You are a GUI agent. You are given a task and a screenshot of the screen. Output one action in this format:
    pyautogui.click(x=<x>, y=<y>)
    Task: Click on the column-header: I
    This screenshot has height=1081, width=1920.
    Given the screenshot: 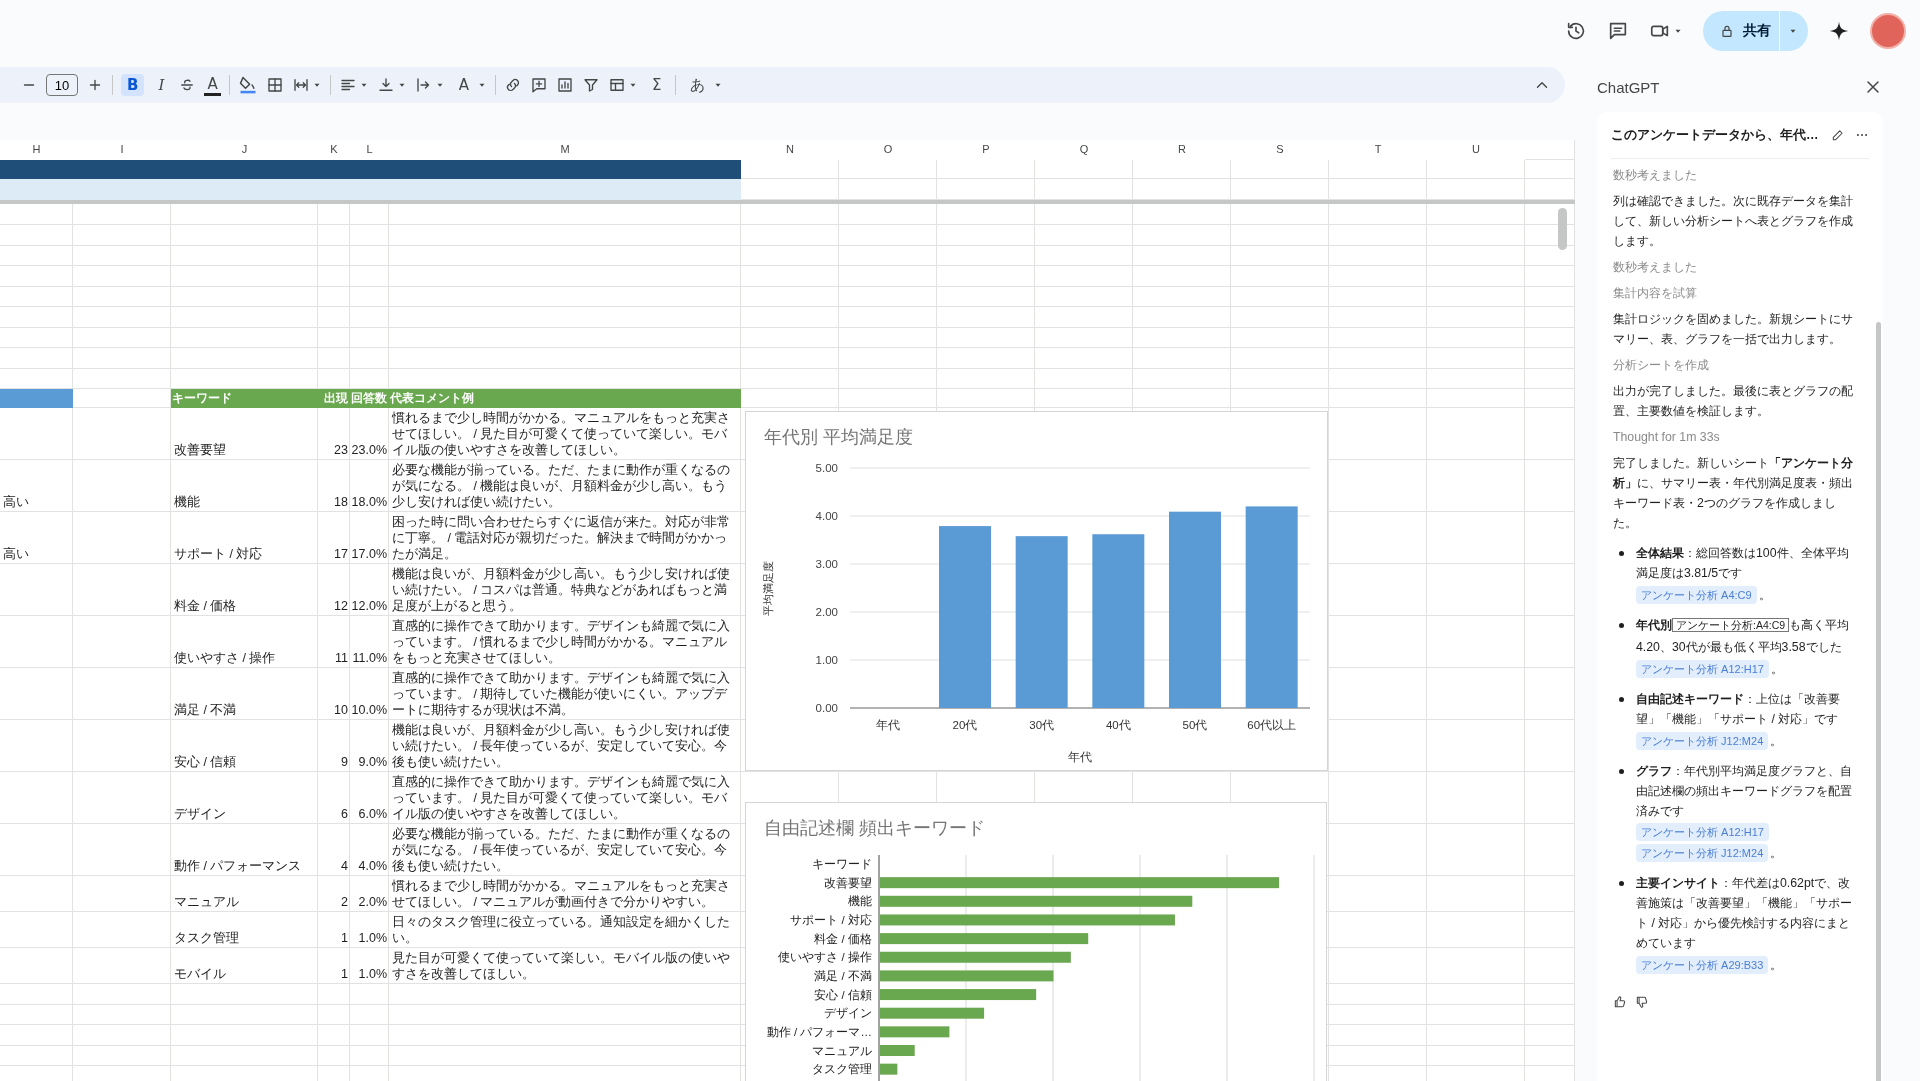 What is the action you would take?
    pyautogui.click(x=122, y=150)
    